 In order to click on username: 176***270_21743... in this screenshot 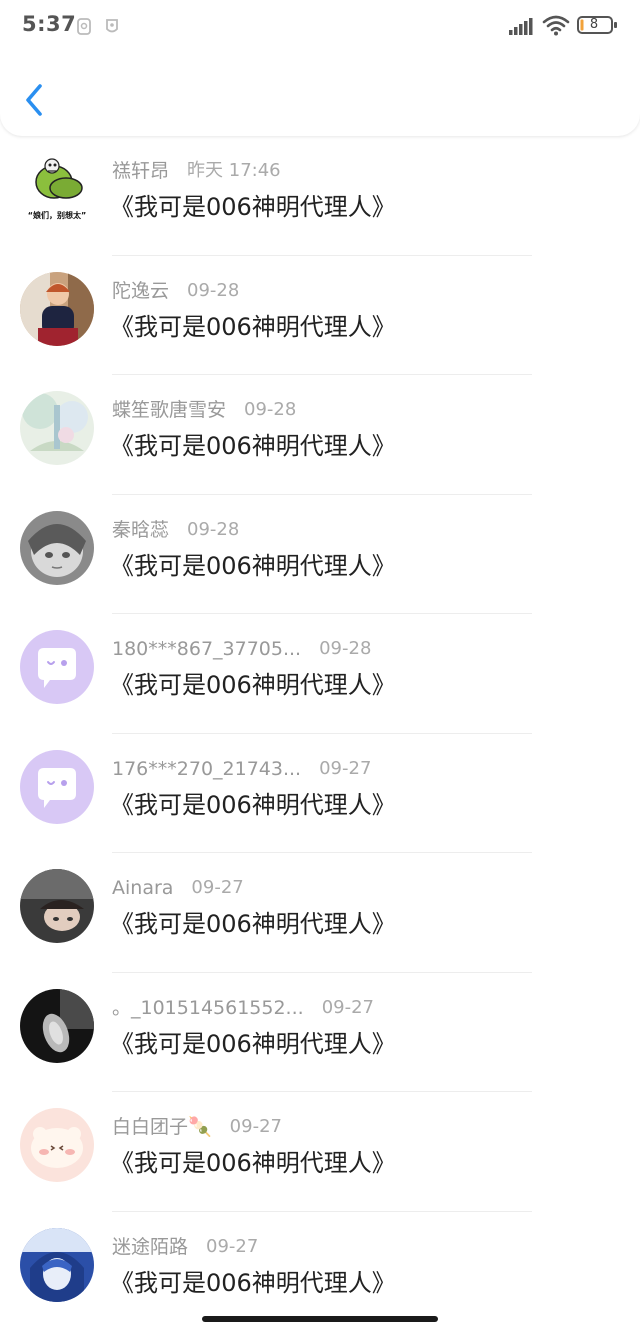, I will do `click(206, 769)`.